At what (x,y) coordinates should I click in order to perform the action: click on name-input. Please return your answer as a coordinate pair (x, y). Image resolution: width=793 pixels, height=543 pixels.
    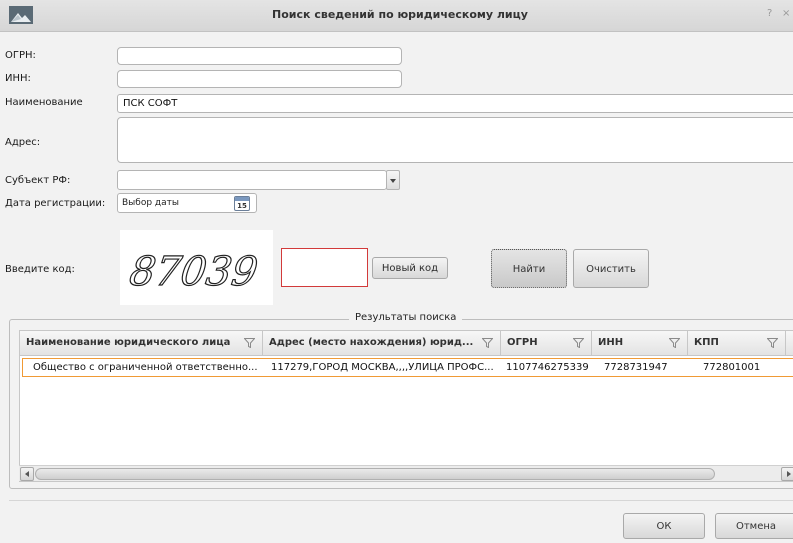
    Looking at the image, I should click on (455, 103).